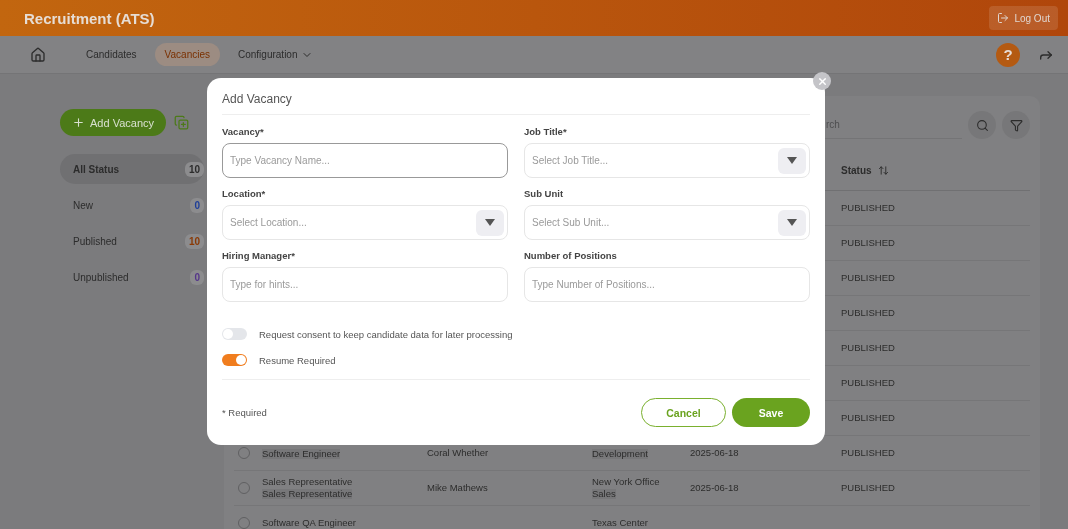 The width and height of the screenshot is (1068, 529). Describe the element at coordinates (683, 412) in the screenshot. I see `cancel-button: Cancel` at that location.